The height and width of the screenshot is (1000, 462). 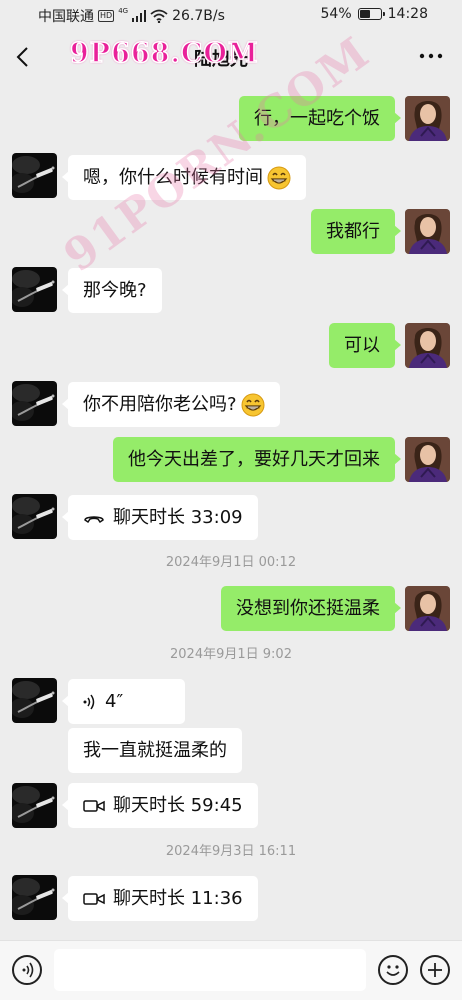 I want to click on battery-percent: 54%, so click(x=336, y=14).